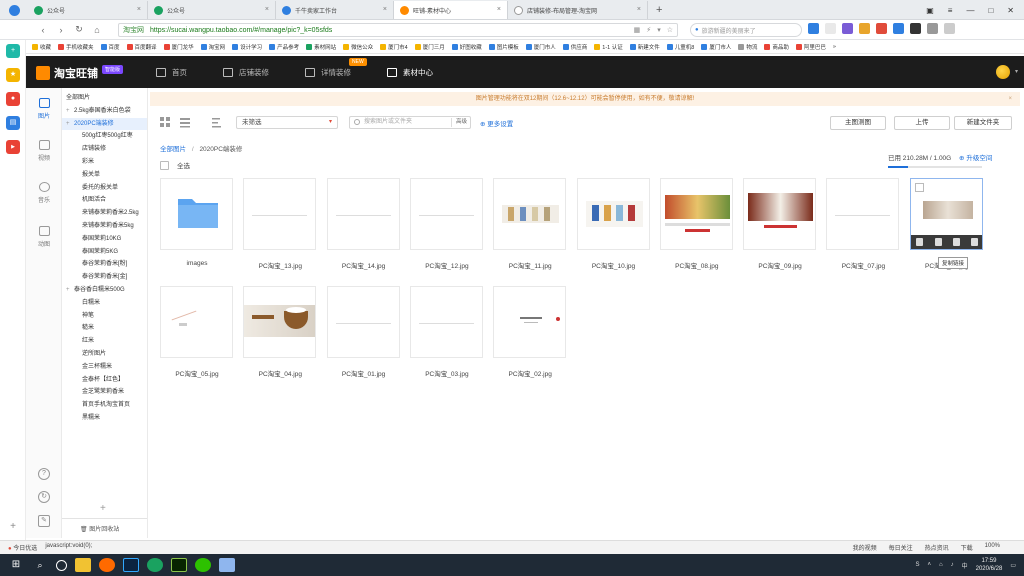 The height and width of the screenshot is (576, 1024). What do you see at coordinates (247, 47) in the screenshot?
I see `bookmark-item: 设计学习` at bounding box center [247, 47].